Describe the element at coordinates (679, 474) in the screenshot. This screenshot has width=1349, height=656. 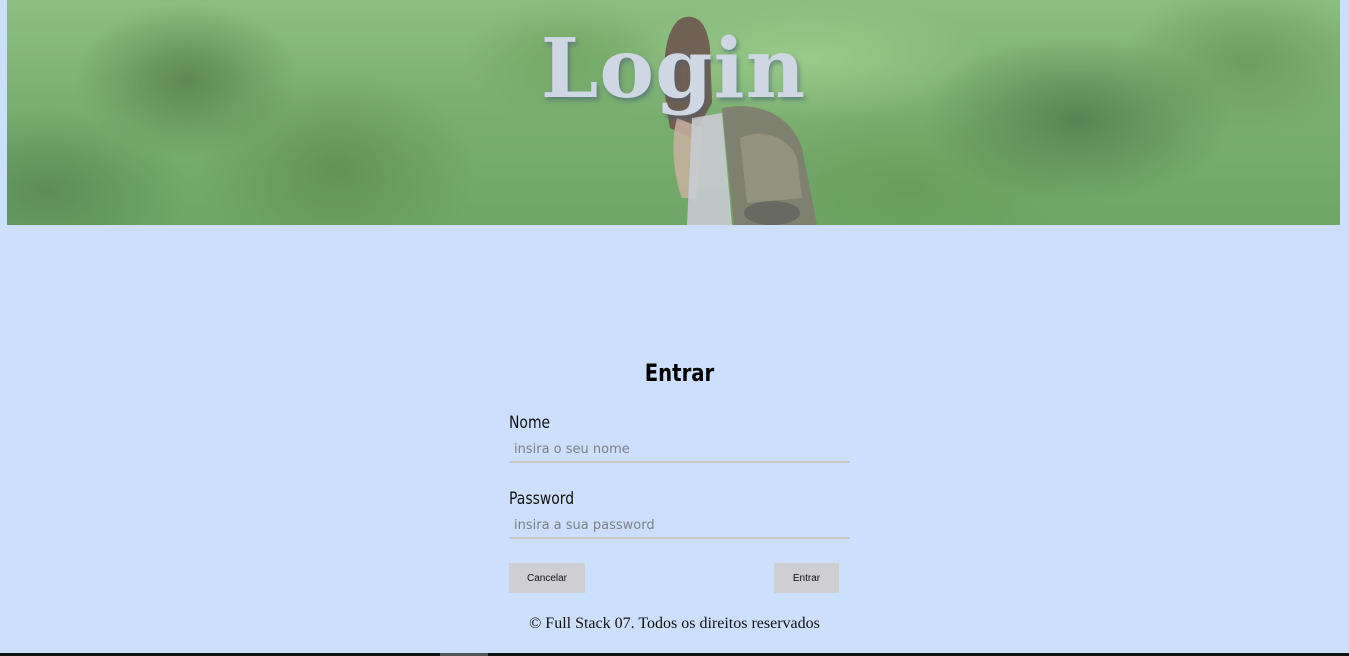
I see `login-form: Entrar Nome Password Cancelar Entrar` at that location.